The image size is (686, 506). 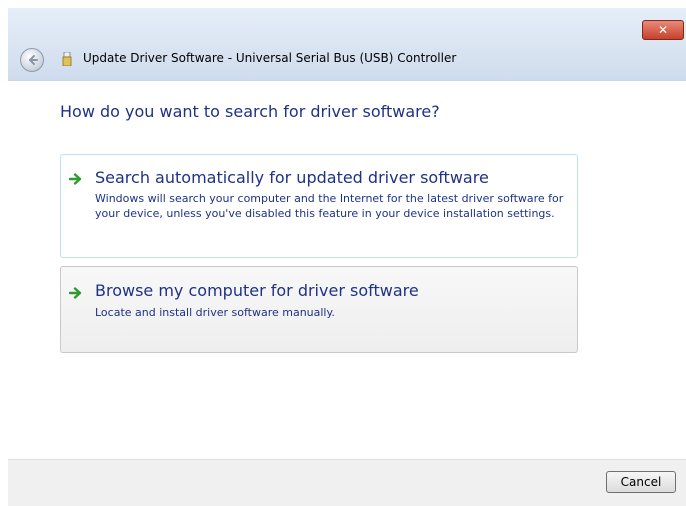 What do you see at coordinates (347, 482) in the screenshot?
I see `dialog-footer: Cancel` at bounding box center [347, 482].